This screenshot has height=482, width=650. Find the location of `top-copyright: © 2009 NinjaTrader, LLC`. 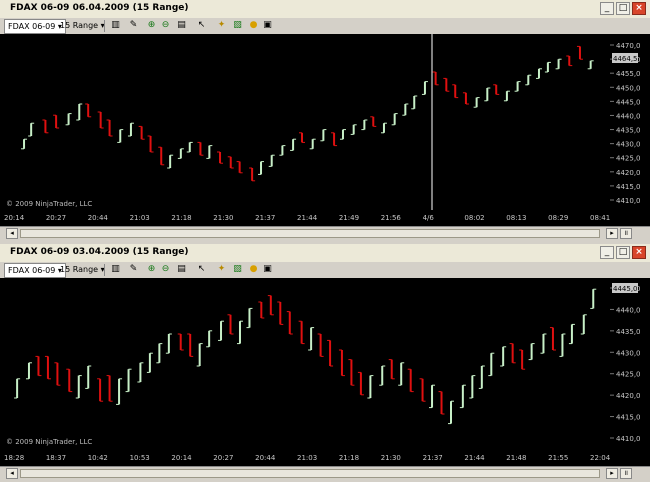

top-copyright: © 2009 NinjaTrader, LLC is located at coordinates (49, 204).